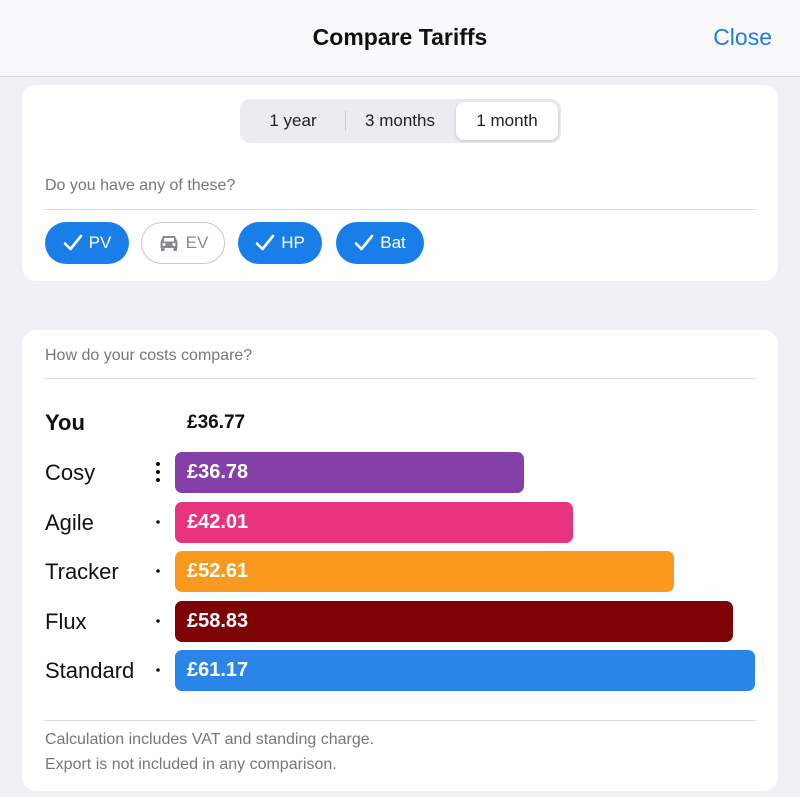 This screenshot has width=800, height=797. What do you see at coordinates (218, 472) in the screenshot?
I see `tariff-bar-value: £36.78` at bounding box center [218, 472].